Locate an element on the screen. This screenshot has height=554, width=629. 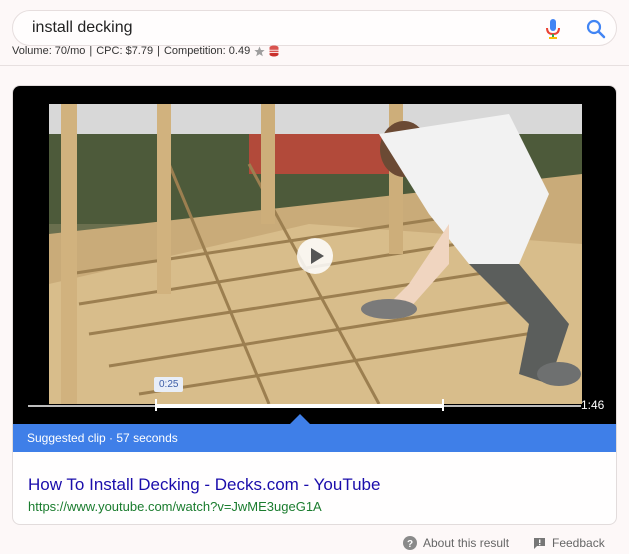
cpc-text: CPC: $7.79 is located at coordinates (125, 51).